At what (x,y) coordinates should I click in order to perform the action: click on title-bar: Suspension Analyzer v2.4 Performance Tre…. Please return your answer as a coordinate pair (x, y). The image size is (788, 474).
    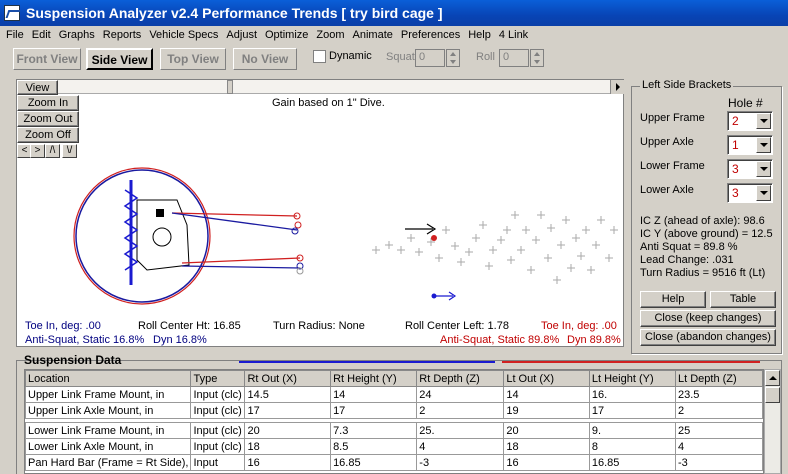
    Looking at the image, I should click on (394, 13).